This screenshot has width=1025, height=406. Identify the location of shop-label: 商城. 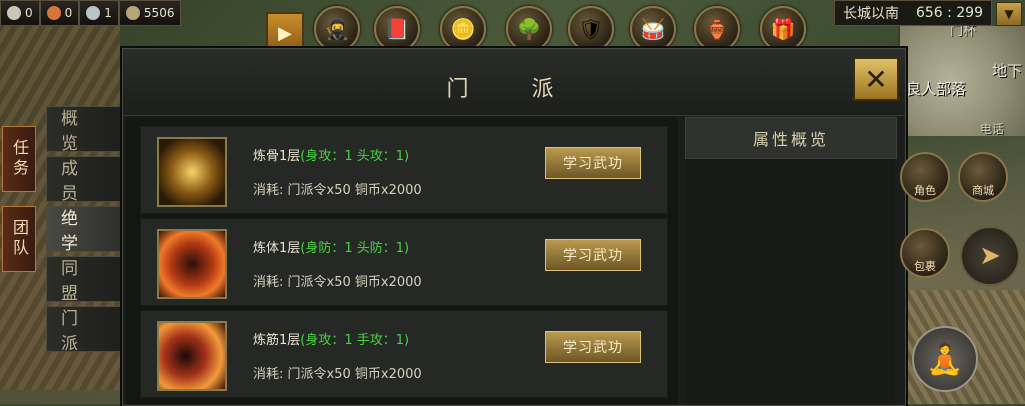
(983, 190).